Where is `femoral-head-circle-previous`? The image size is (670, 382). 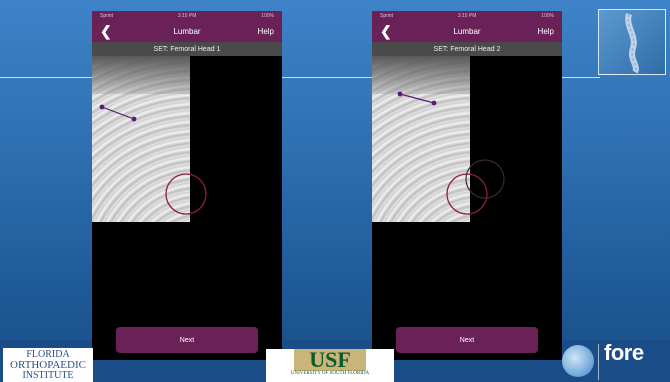 femoral-head-circle-previous is located at coordinates (485, 179).